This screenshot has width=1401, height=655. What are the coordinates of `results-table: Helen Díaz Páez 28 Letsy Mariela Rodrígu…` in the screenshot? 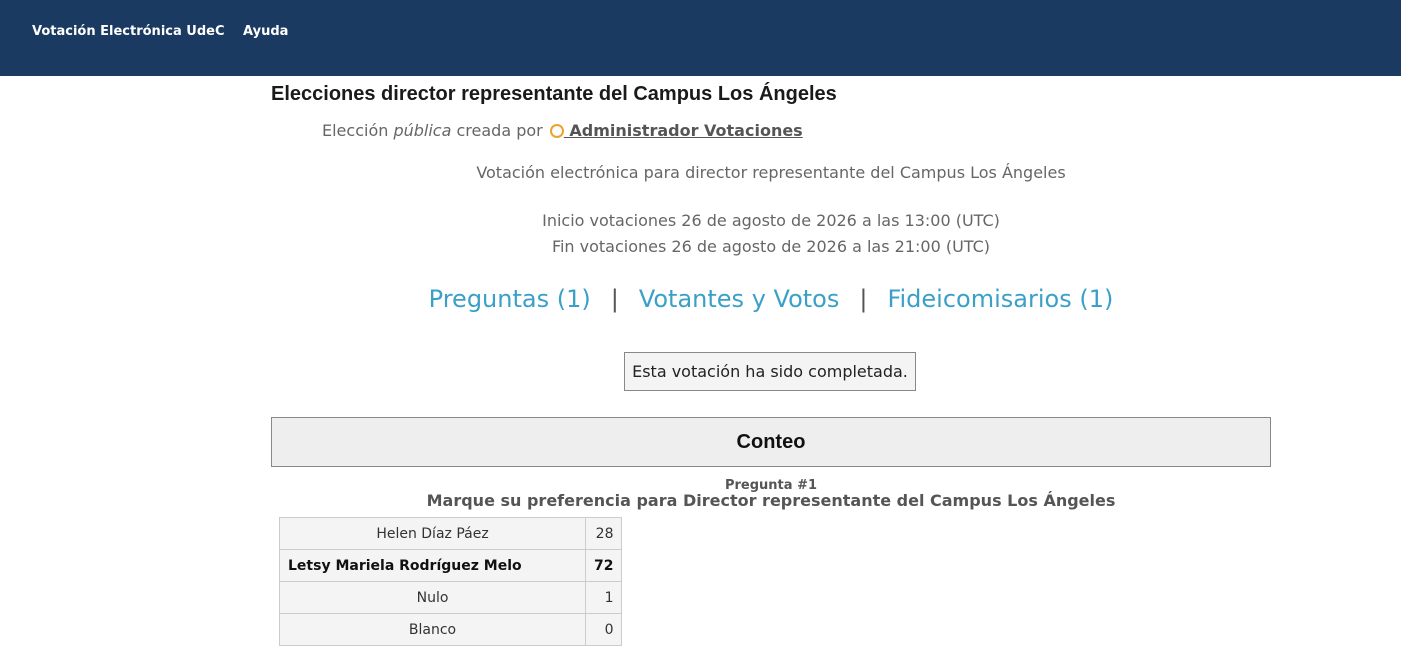 It's located at (451, 581).